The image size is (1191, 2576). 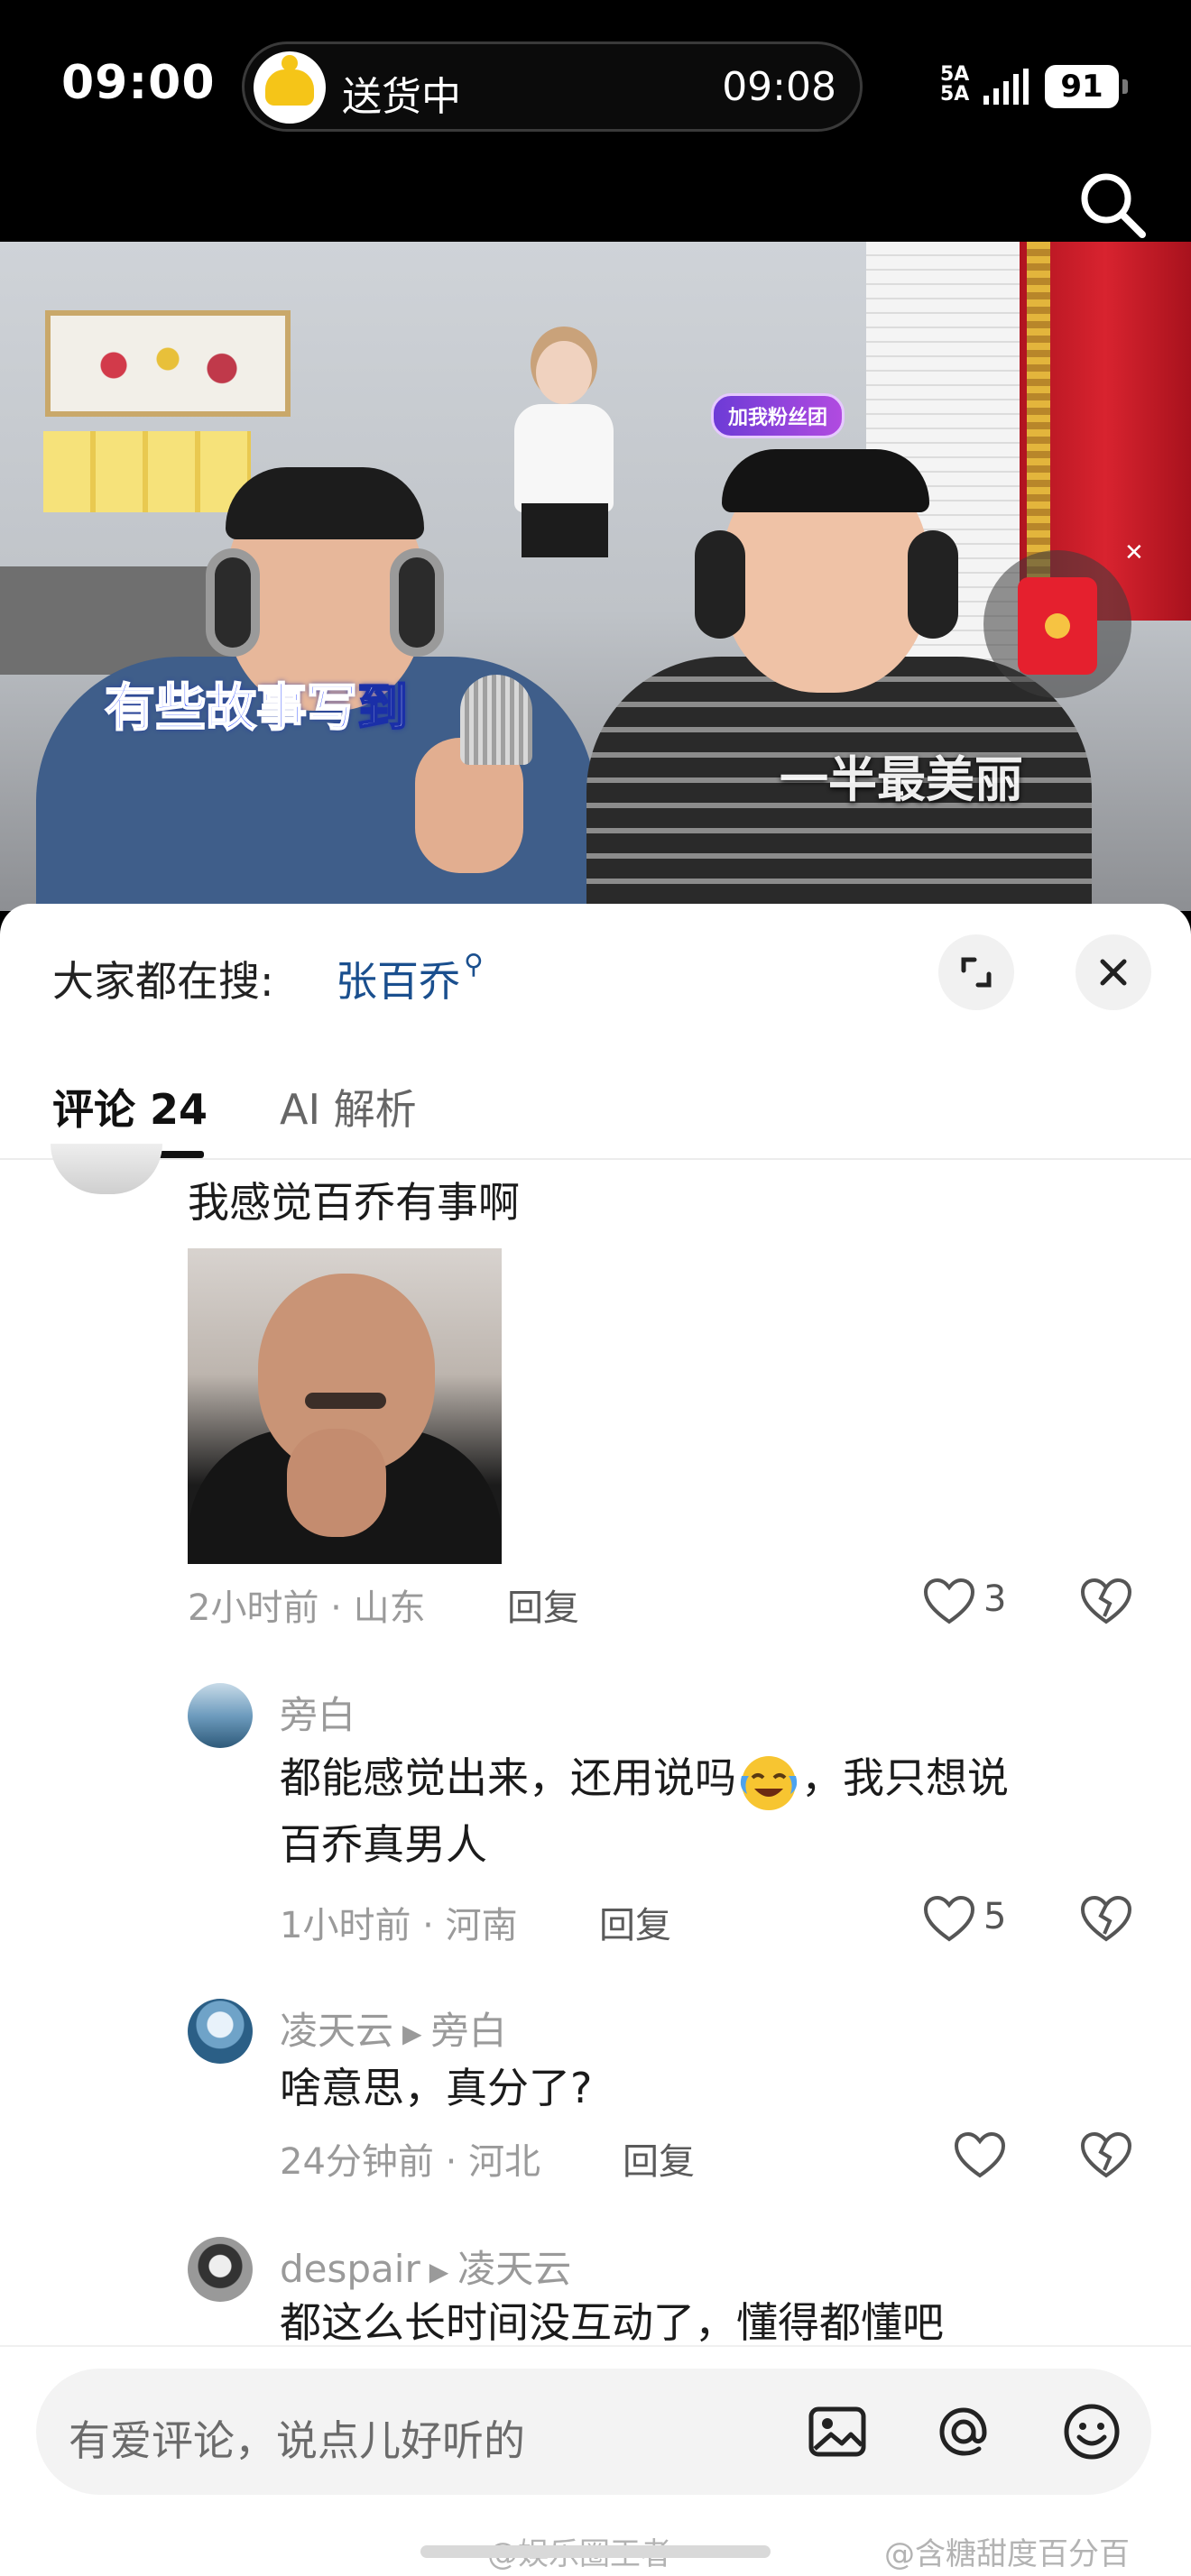 I want to click on comment-location: 山东, so click(x=389, y=1608).